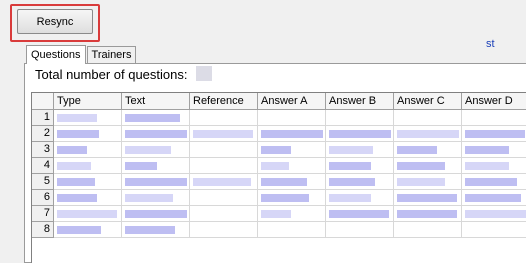 This screenshot has width=526, height=263. Describe the element at coordinates (428, 101) in the screenshot. I see `column-header-answer-c: Answer C` at that location.